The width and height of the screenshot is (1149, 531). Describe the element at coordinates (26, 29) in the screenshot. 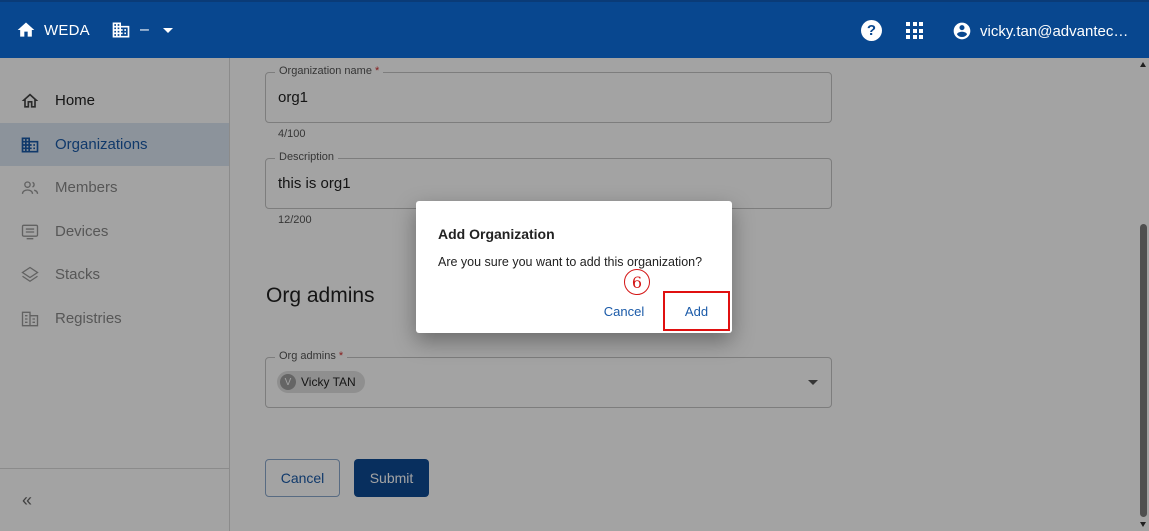

I see `home-icon` at that location.